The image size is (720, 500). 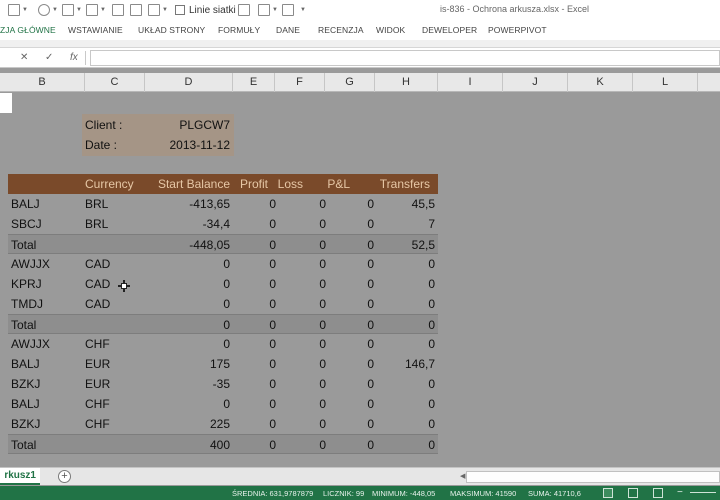 What do you see at coordinates (200, 145) in the screenshot?
I see `date-value: 2013-11-12` at bounding box center [200, 145].